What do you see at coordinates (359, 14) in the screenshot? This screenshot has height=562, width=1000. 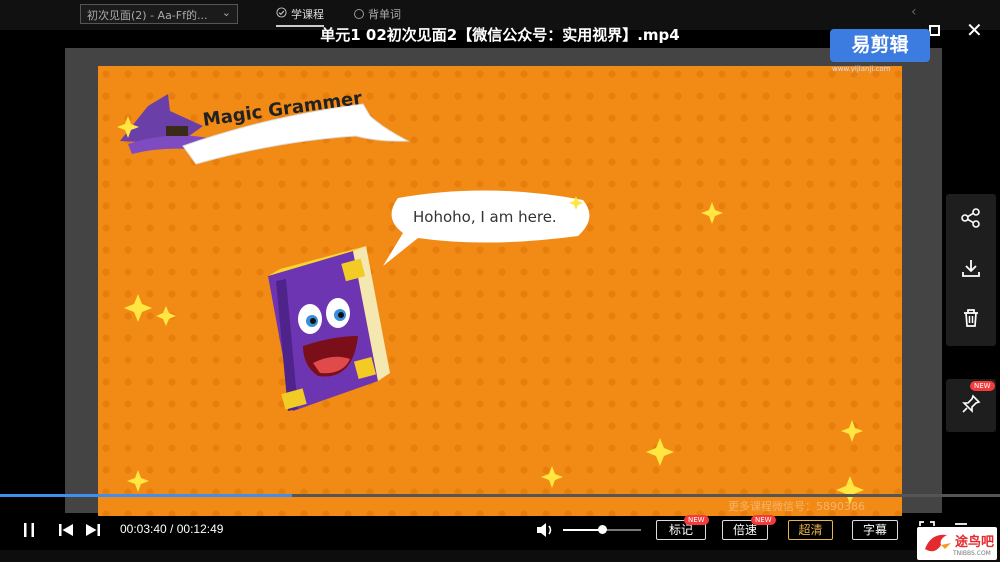 I see `radio-icon` at bounding box center [359, 14].